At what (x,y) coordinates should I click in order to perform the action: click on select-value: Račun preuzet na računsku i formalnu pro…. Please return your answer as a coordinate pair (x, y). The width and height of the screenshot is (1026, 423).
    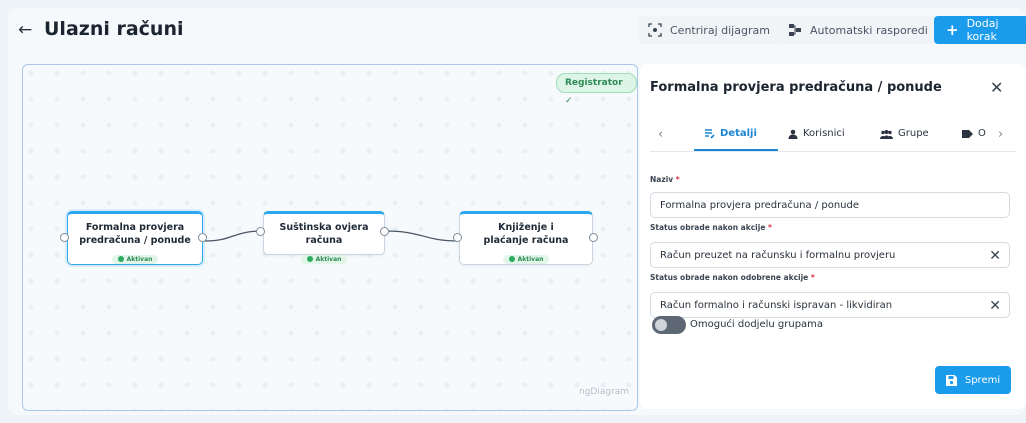
    Looking at the image, I should click on (778, 255).